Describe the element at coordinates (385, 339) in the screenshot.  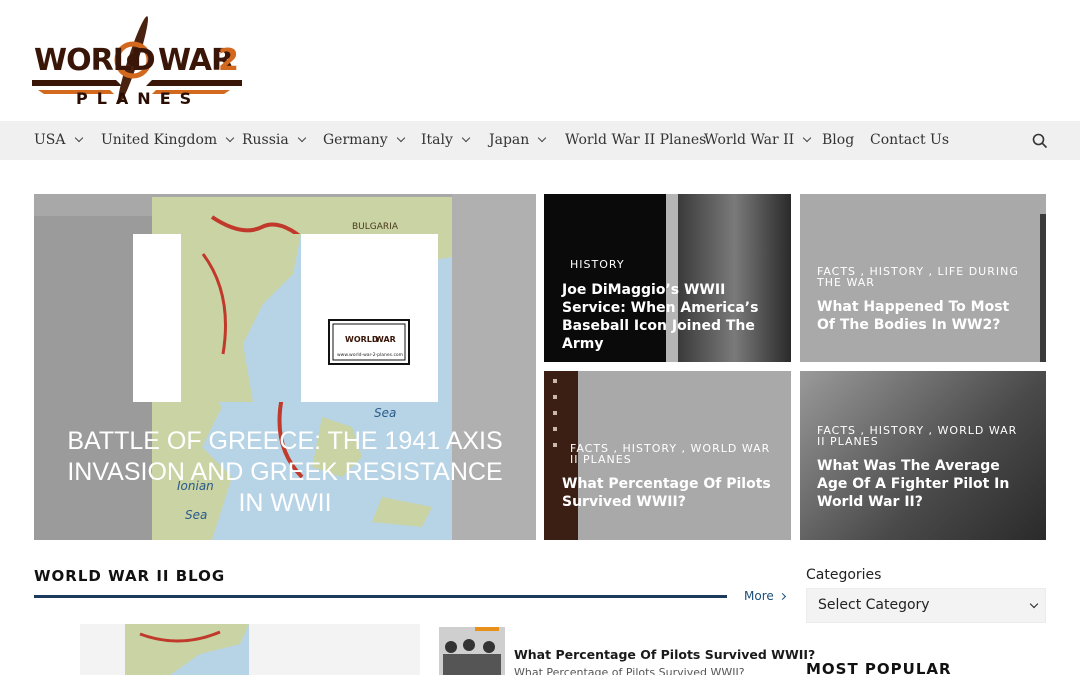
I see `svg-text: WAR` at that location.